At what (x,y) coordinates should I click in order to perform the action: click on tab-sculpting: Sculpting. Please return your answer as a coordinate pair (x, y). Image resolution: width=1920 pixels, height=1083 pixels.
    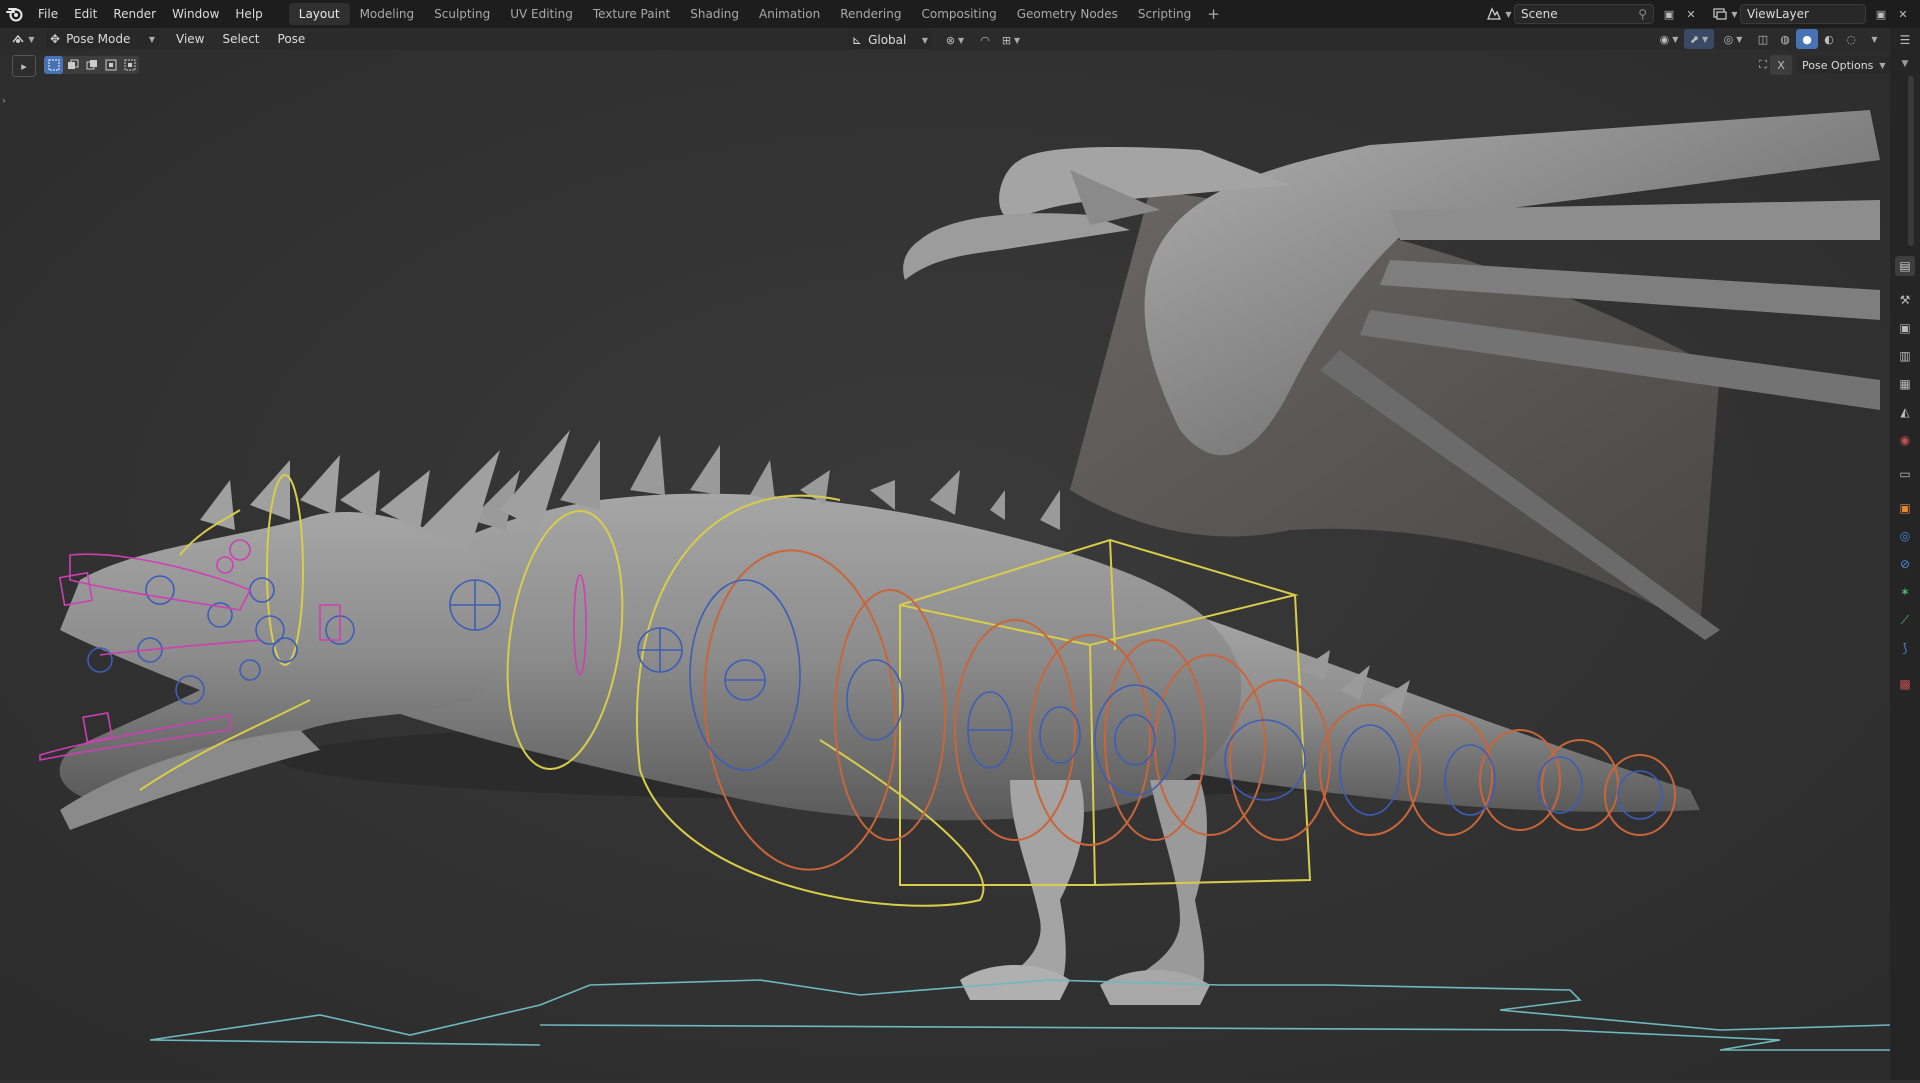
    Looking at the image, I should click on (462, 14).